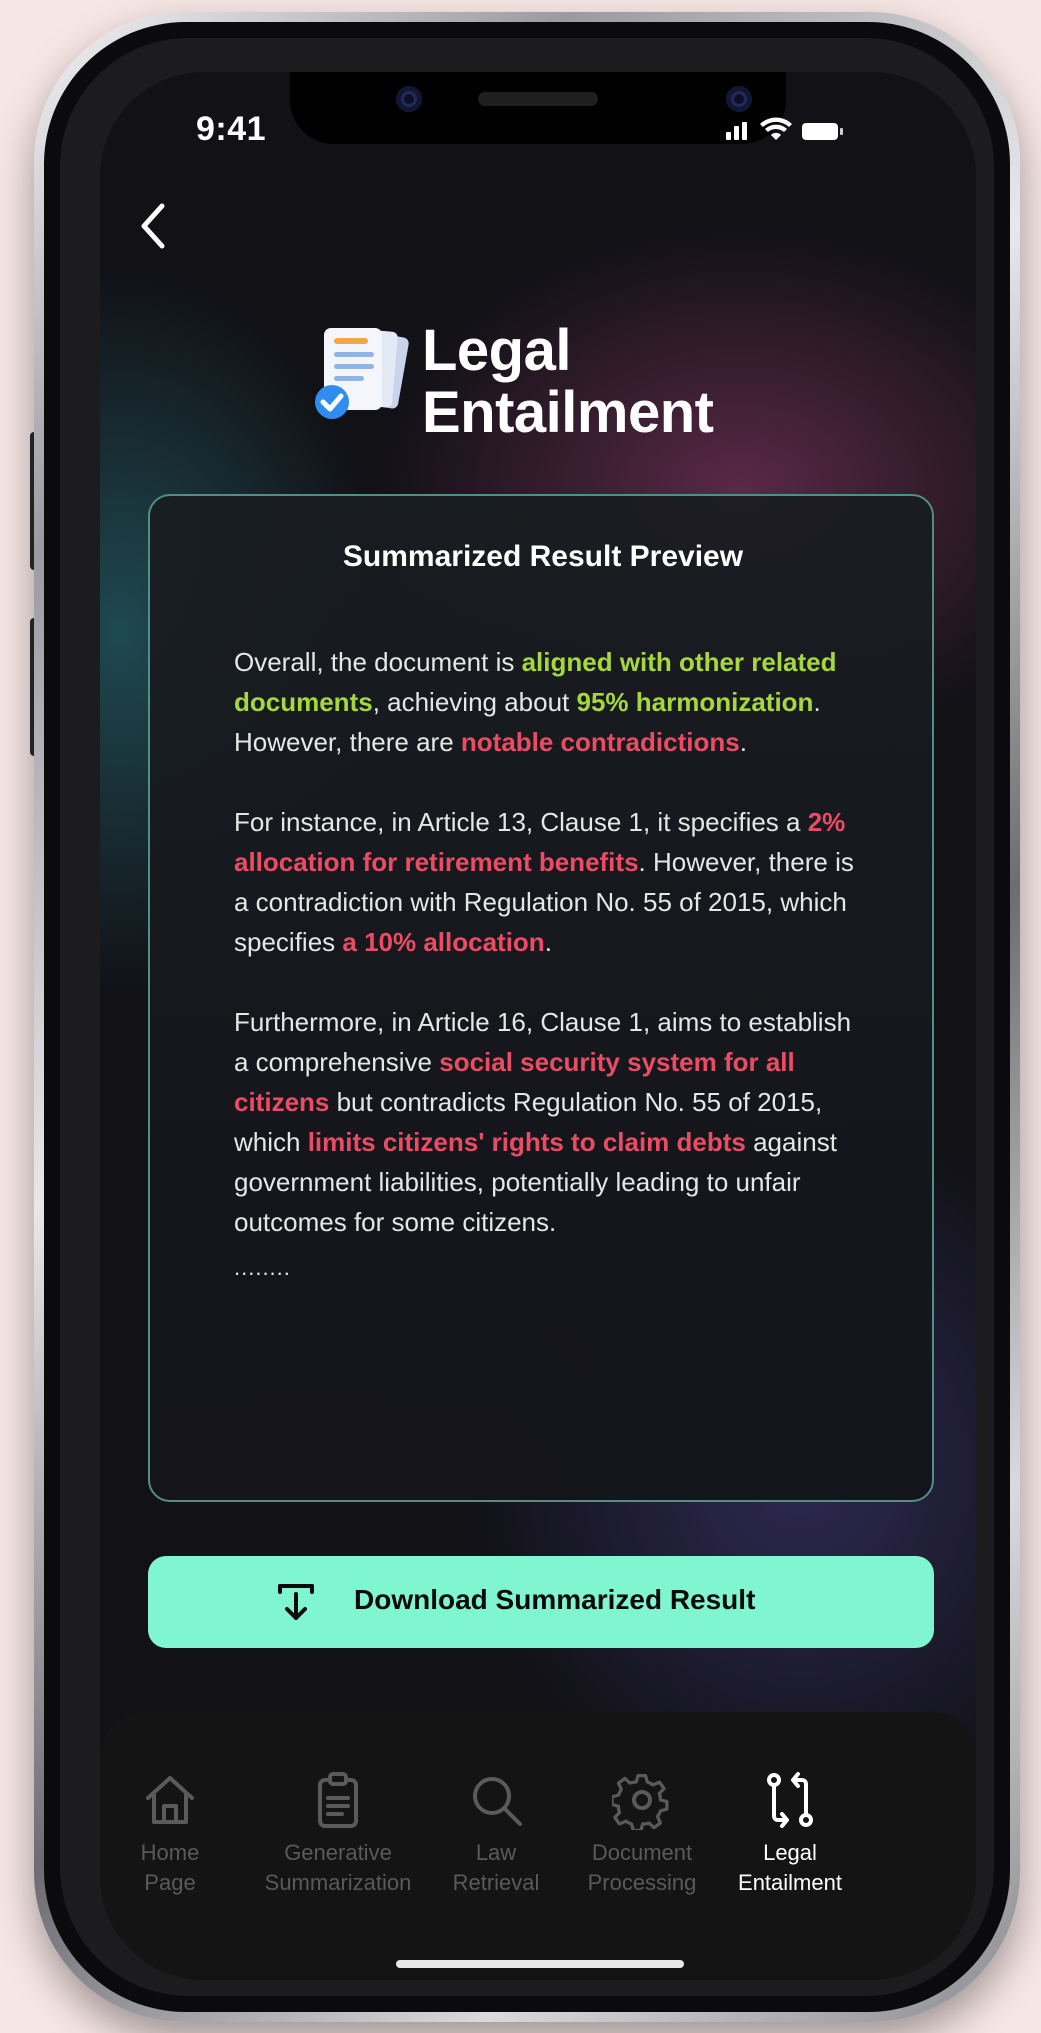  I want to click on tab-law-retrieval: Law Retrieval, so click(496, 1834).